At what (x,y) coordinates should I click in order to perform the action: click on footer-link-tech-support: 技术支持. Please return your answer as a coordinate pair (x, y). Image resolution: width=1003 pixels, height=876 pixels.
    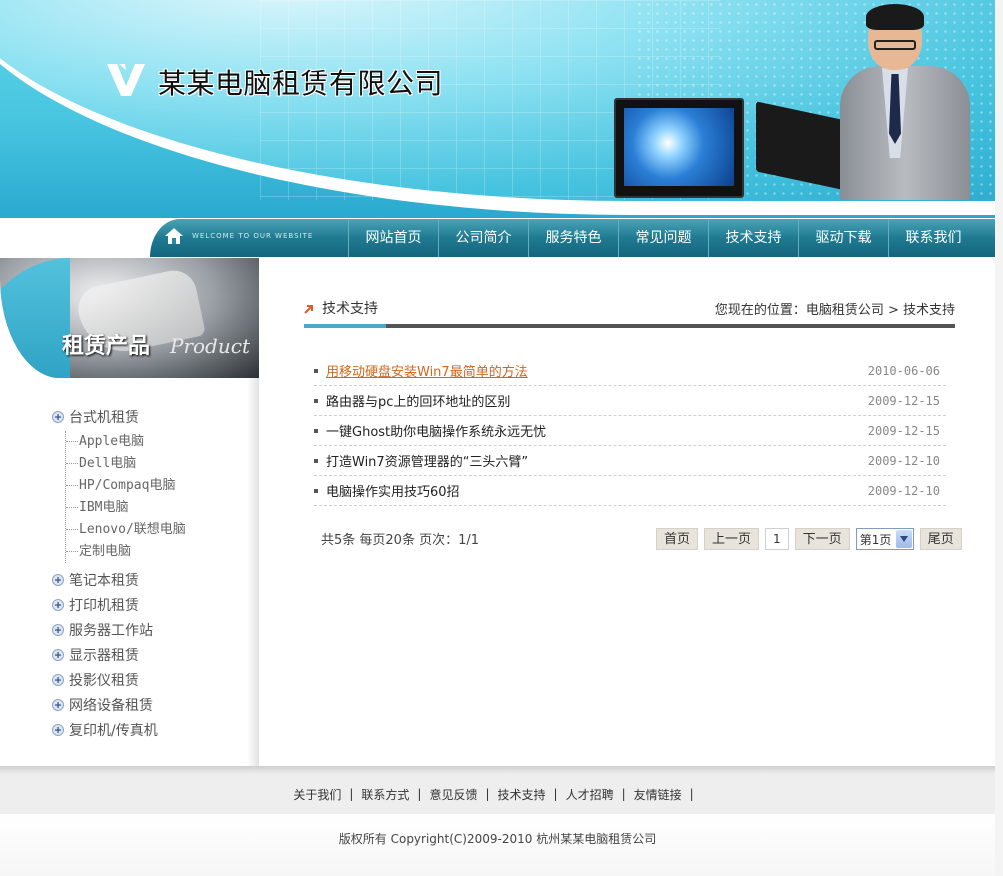
    Looking at the image, I should click on (522, 794).